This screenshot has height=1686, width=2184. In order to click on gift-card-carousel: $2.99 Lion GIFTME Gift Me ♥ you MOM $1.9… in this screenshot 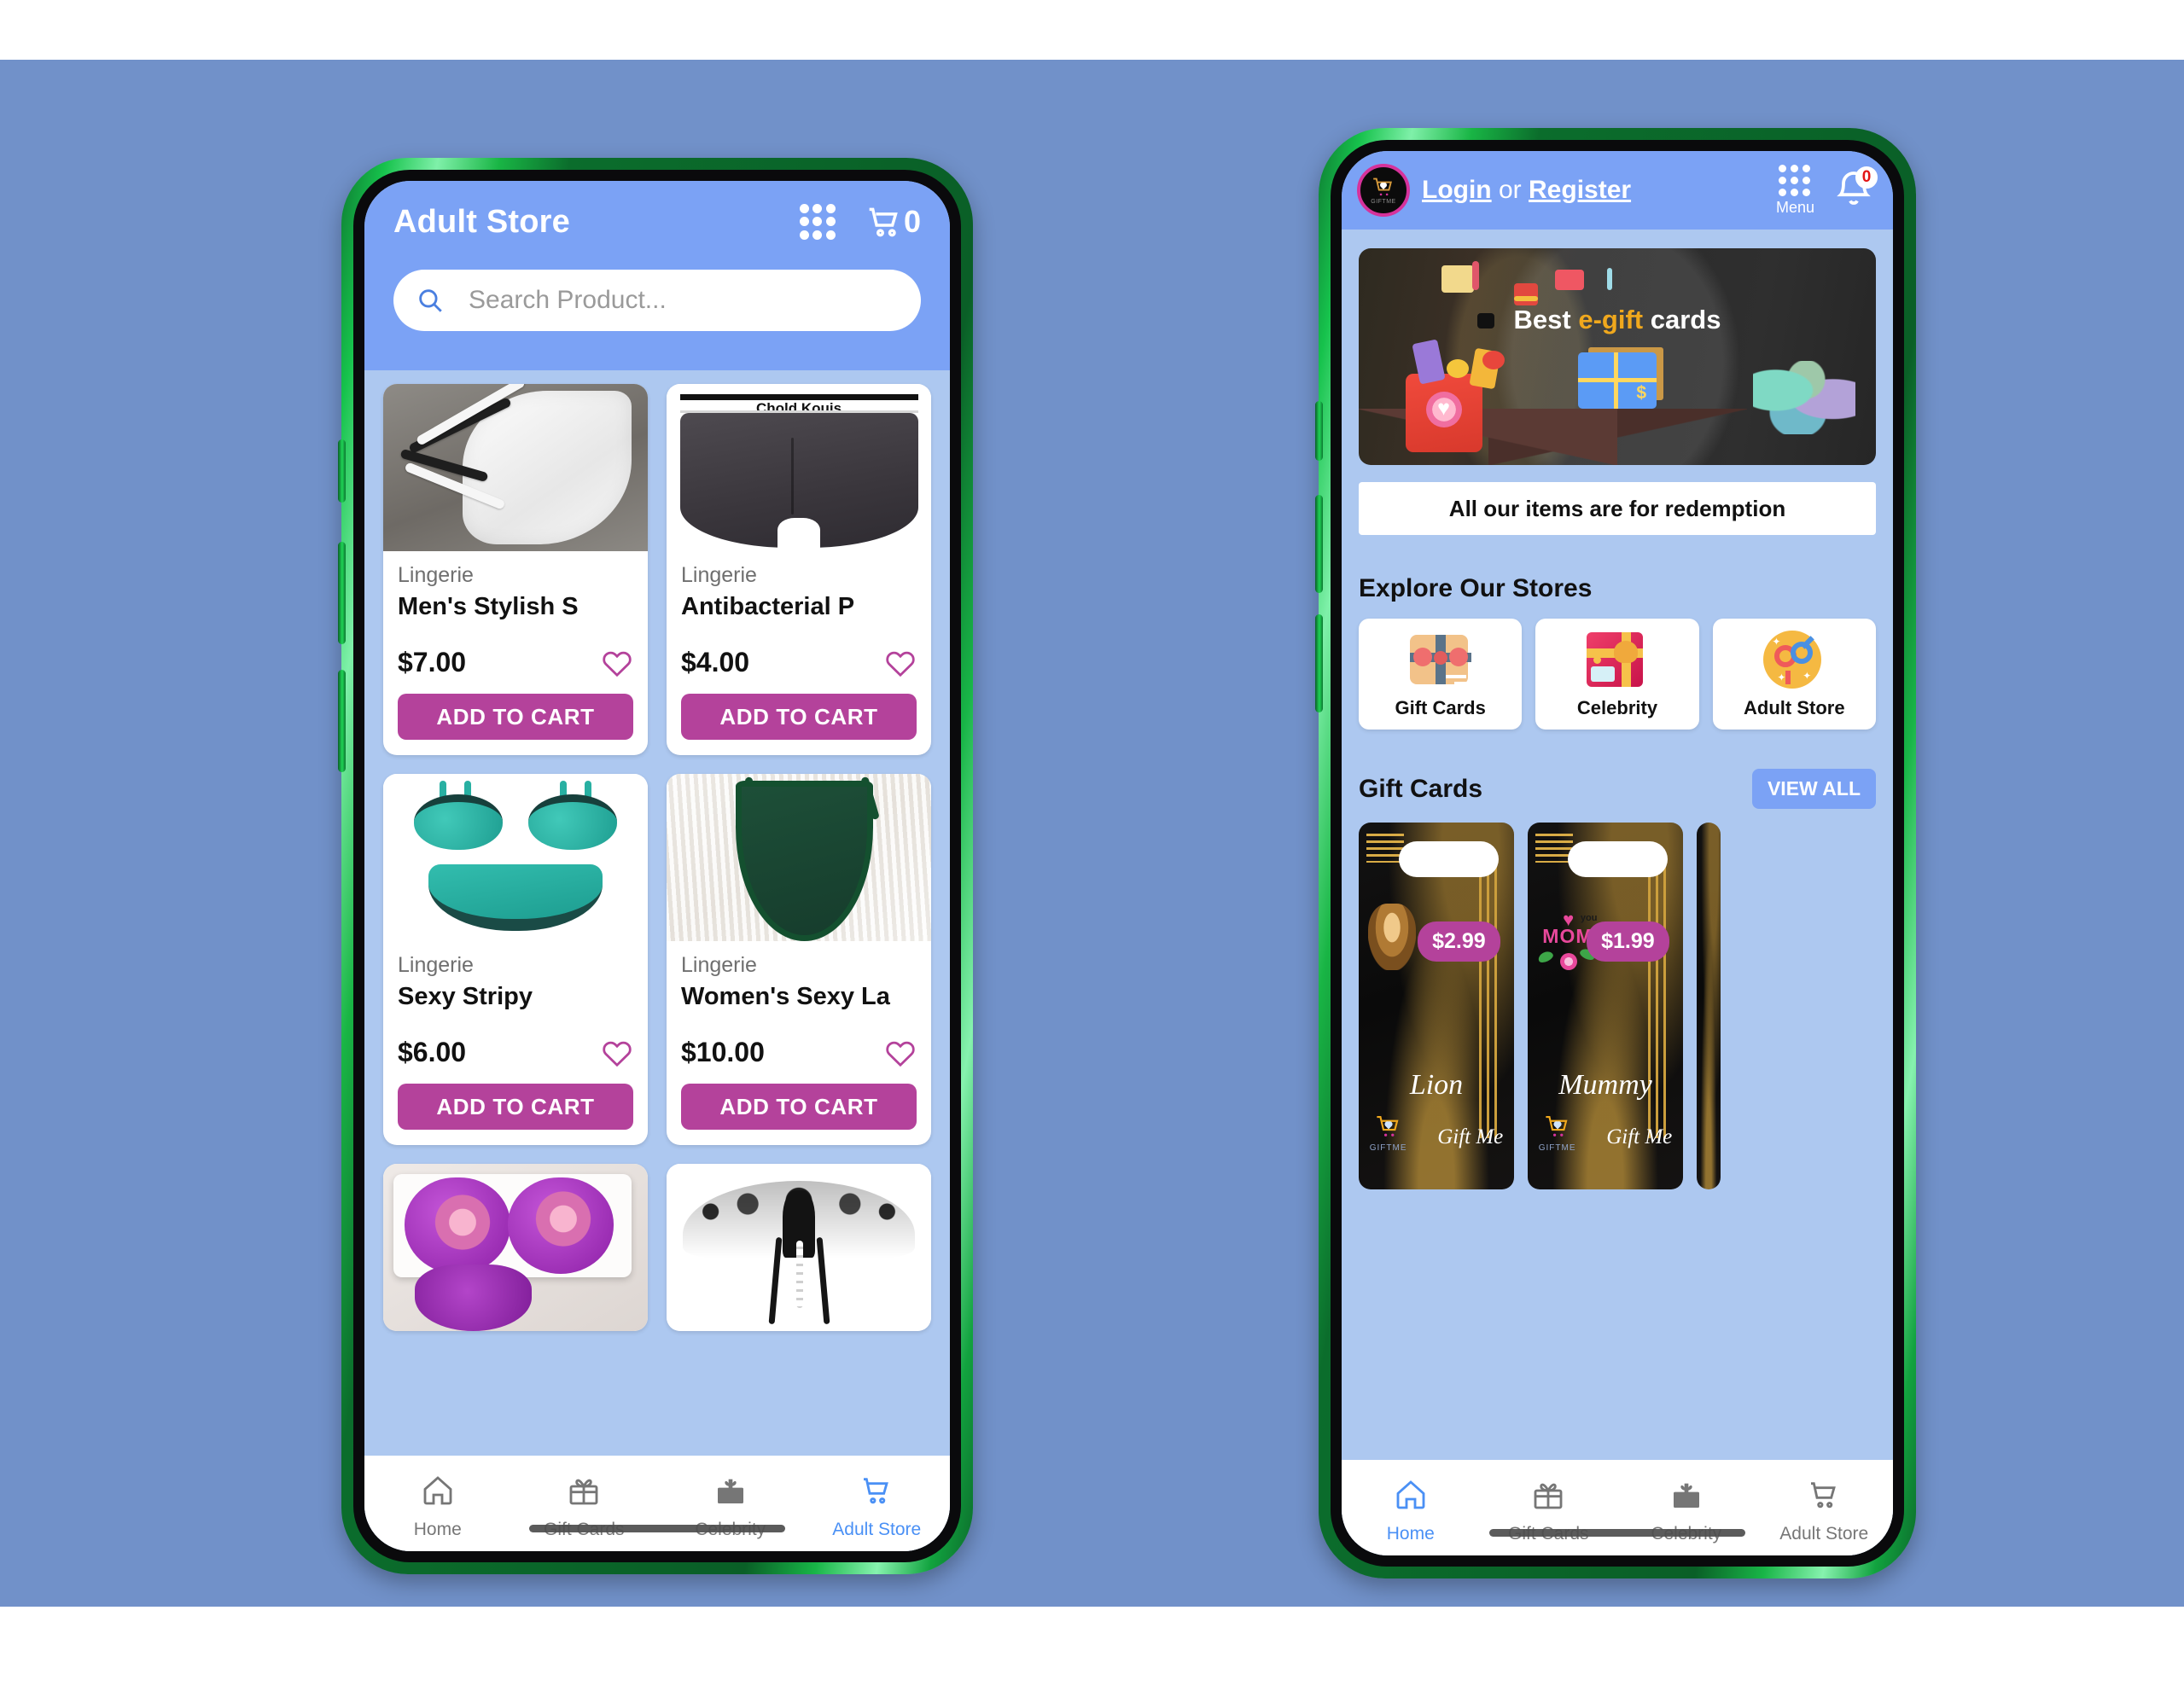, I will do `click(1617, 1006)`.